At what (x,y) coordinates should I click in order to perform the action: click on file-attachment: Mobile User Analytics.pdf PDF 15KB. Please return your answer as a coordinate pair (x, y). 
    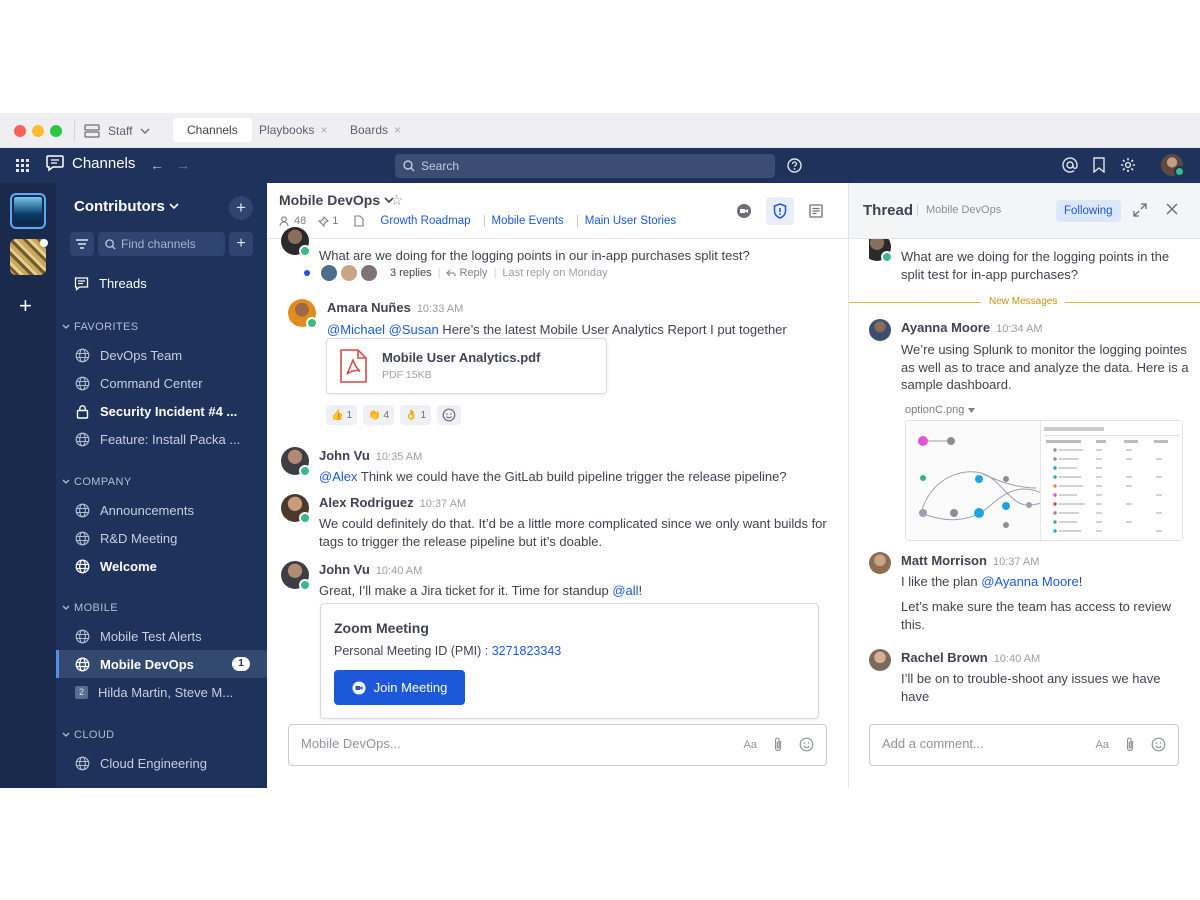
    Looking at the image, I should click on (466, 366).